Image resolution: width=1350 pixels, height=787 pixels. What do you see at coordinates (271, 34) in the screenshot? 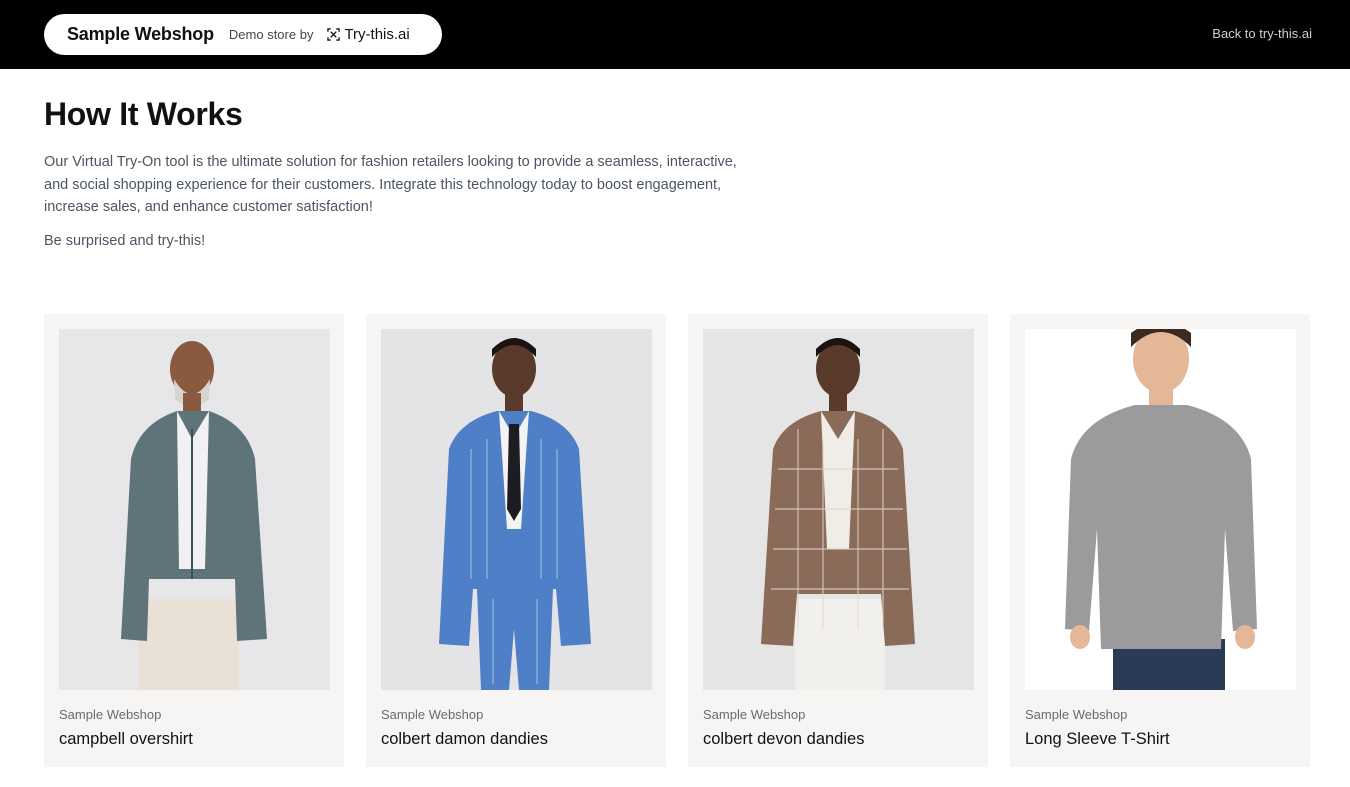
I see `demo-store-label: Demo store by` at bounding box center [271, 34].